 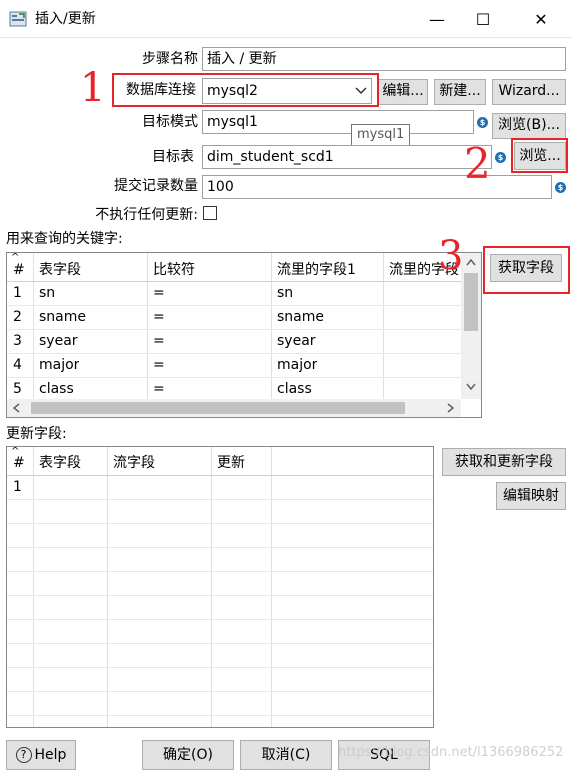 I want to click on row-number: 4, so click(x=17, y=365).